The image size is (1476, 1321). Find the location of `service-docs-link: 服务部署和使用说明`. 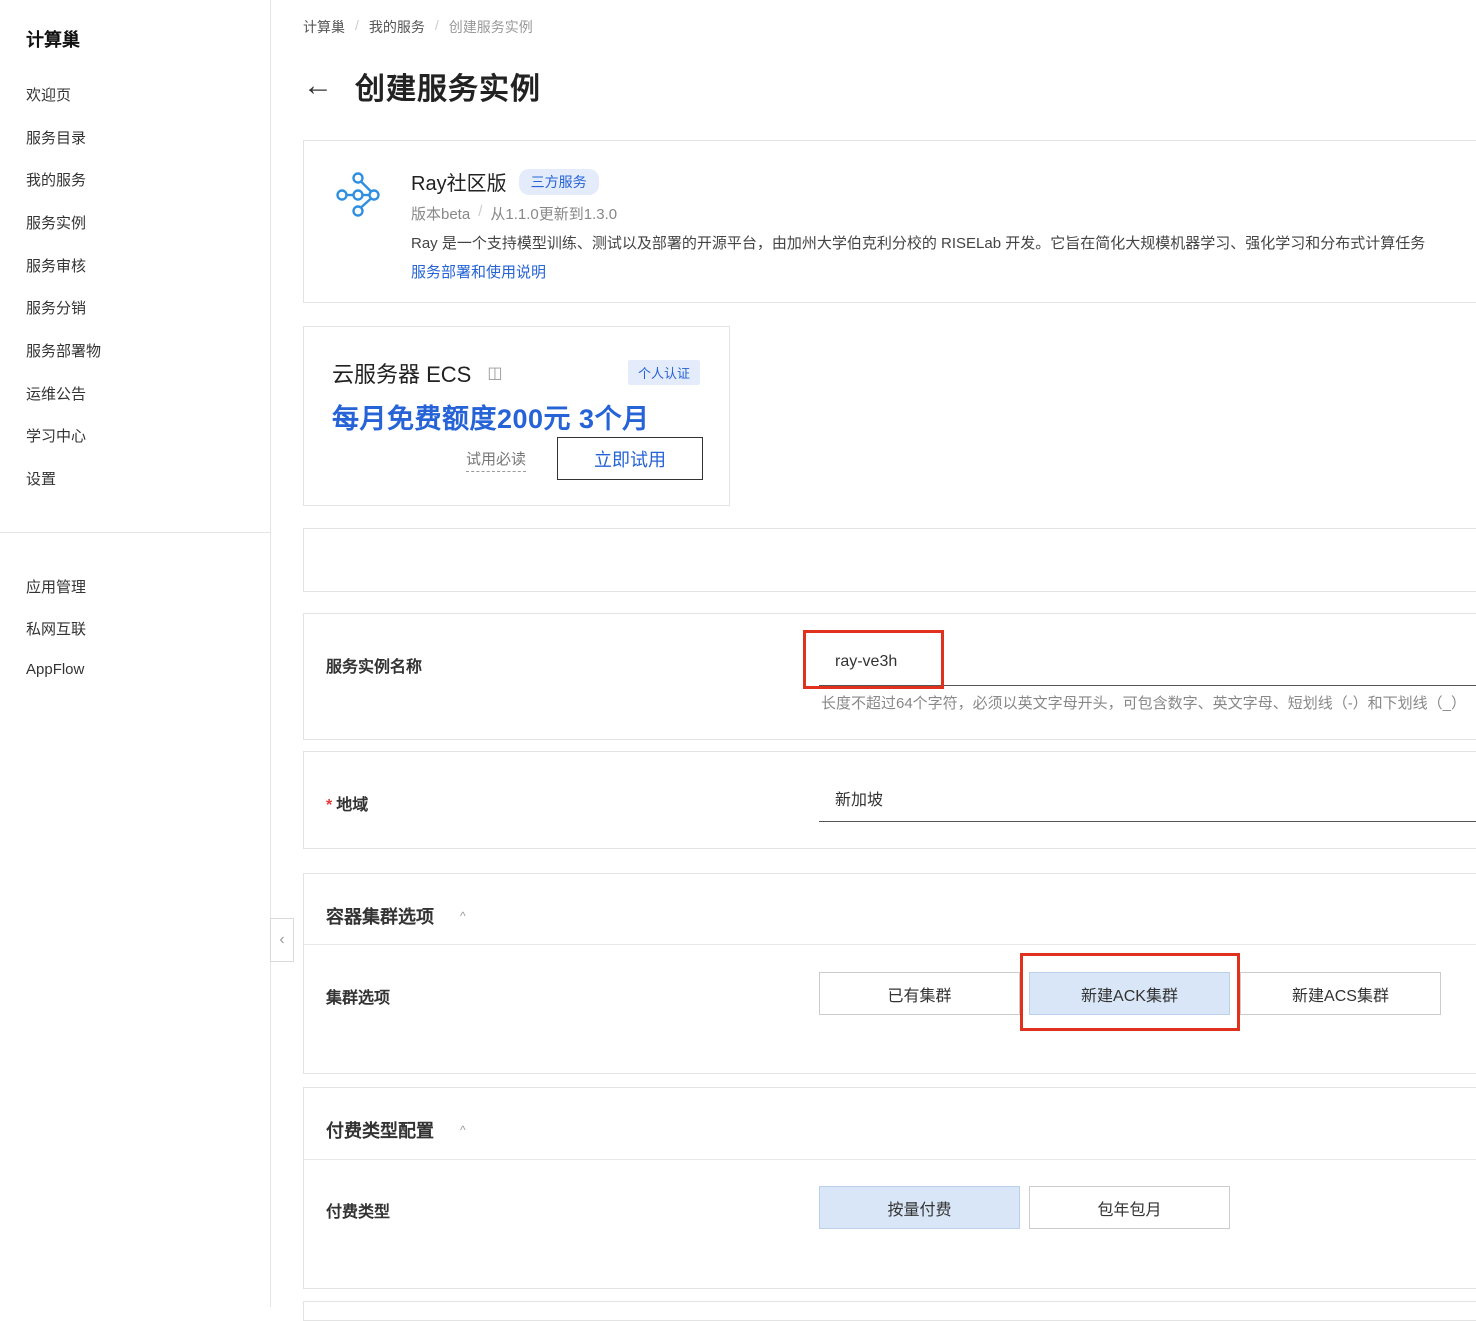

service-docs-link: 服务部署和使用说明 is located at coordinates (478, 271).